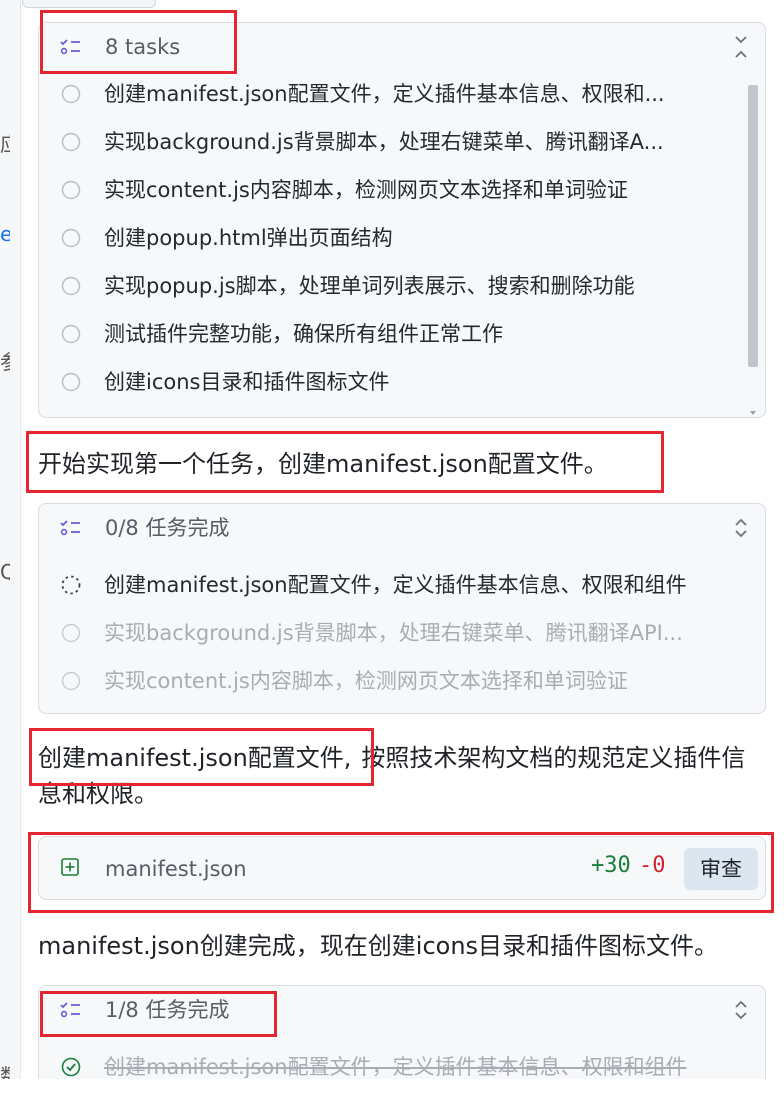 Image resolution: width=784 pixels, height=1104 pixels. What do you see at coordinates (402, 868) in the screenshot?
I see `file-change-card: manifest.json +30 -0 审查` at bounding box center [402, 868].